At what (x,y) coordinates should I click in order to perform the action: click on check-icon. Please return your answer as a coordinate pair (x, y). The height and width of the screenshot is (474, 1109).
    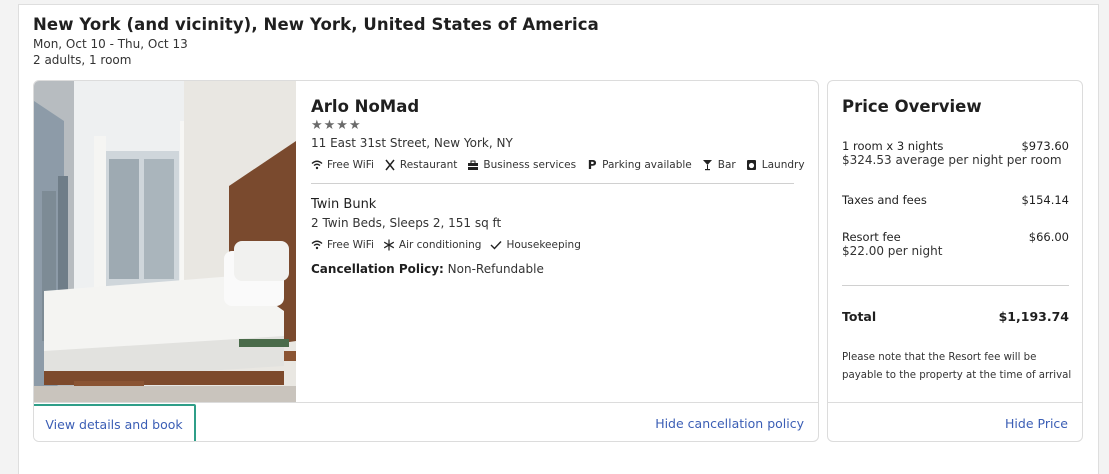
    Looking at the image, I should click on (496, 245).